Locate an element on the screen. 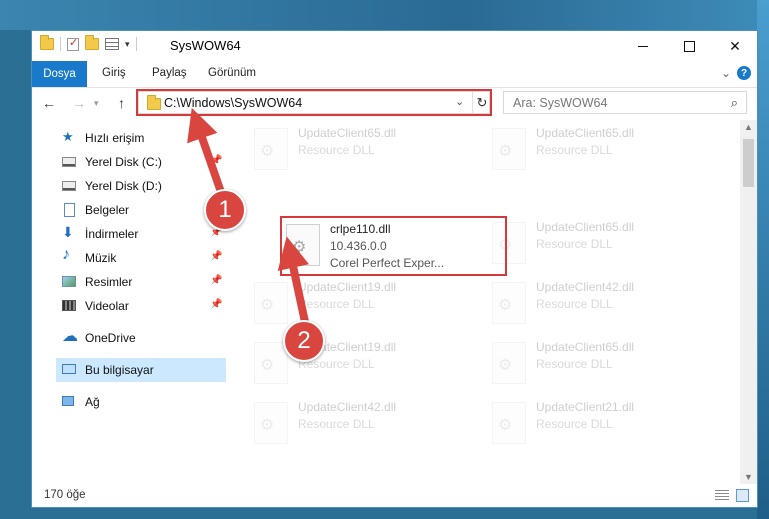  sidebar-item-label: İndirmeler is located at coordinates (112, 234).